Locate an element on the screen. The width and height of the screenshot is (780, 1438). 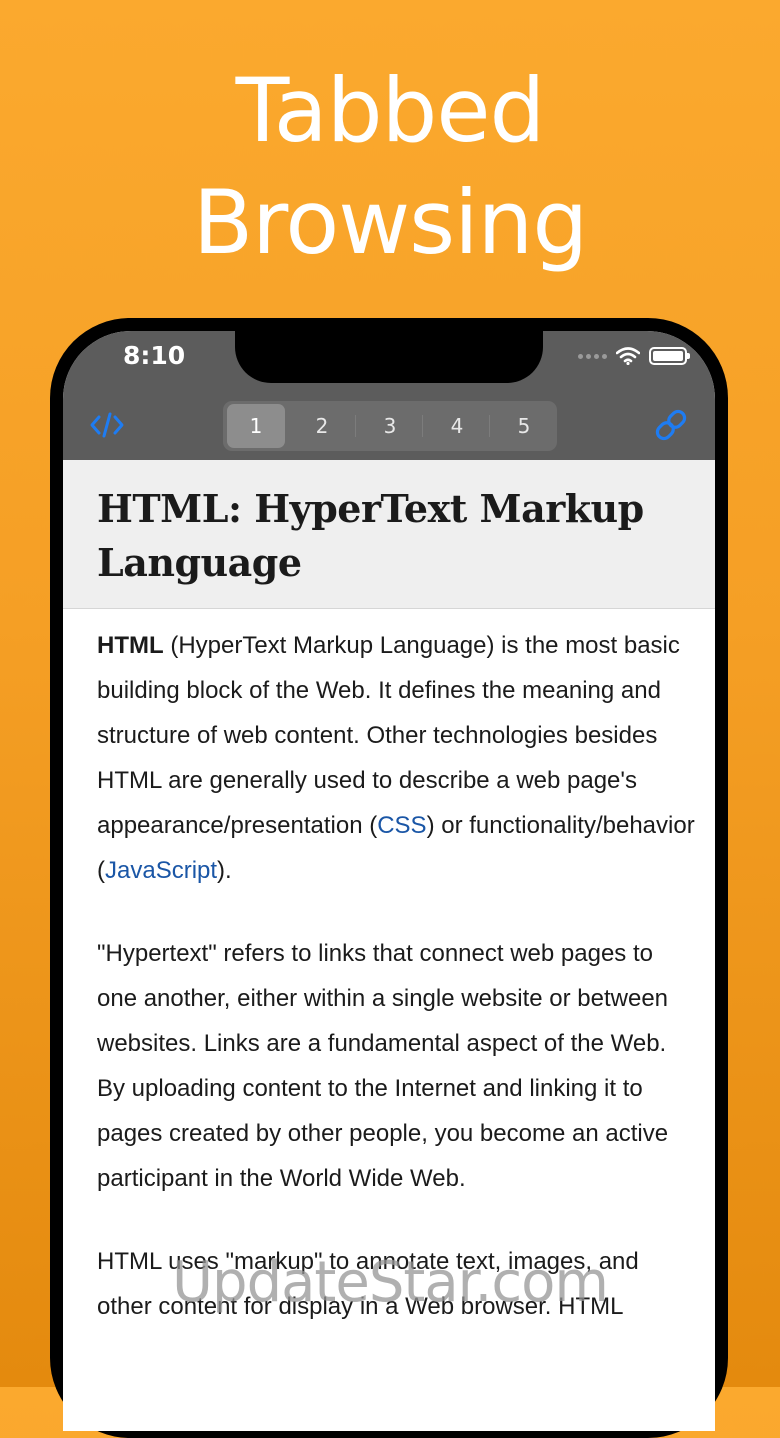
javascript-link: JavaScript is located at coordinates (161, 870).